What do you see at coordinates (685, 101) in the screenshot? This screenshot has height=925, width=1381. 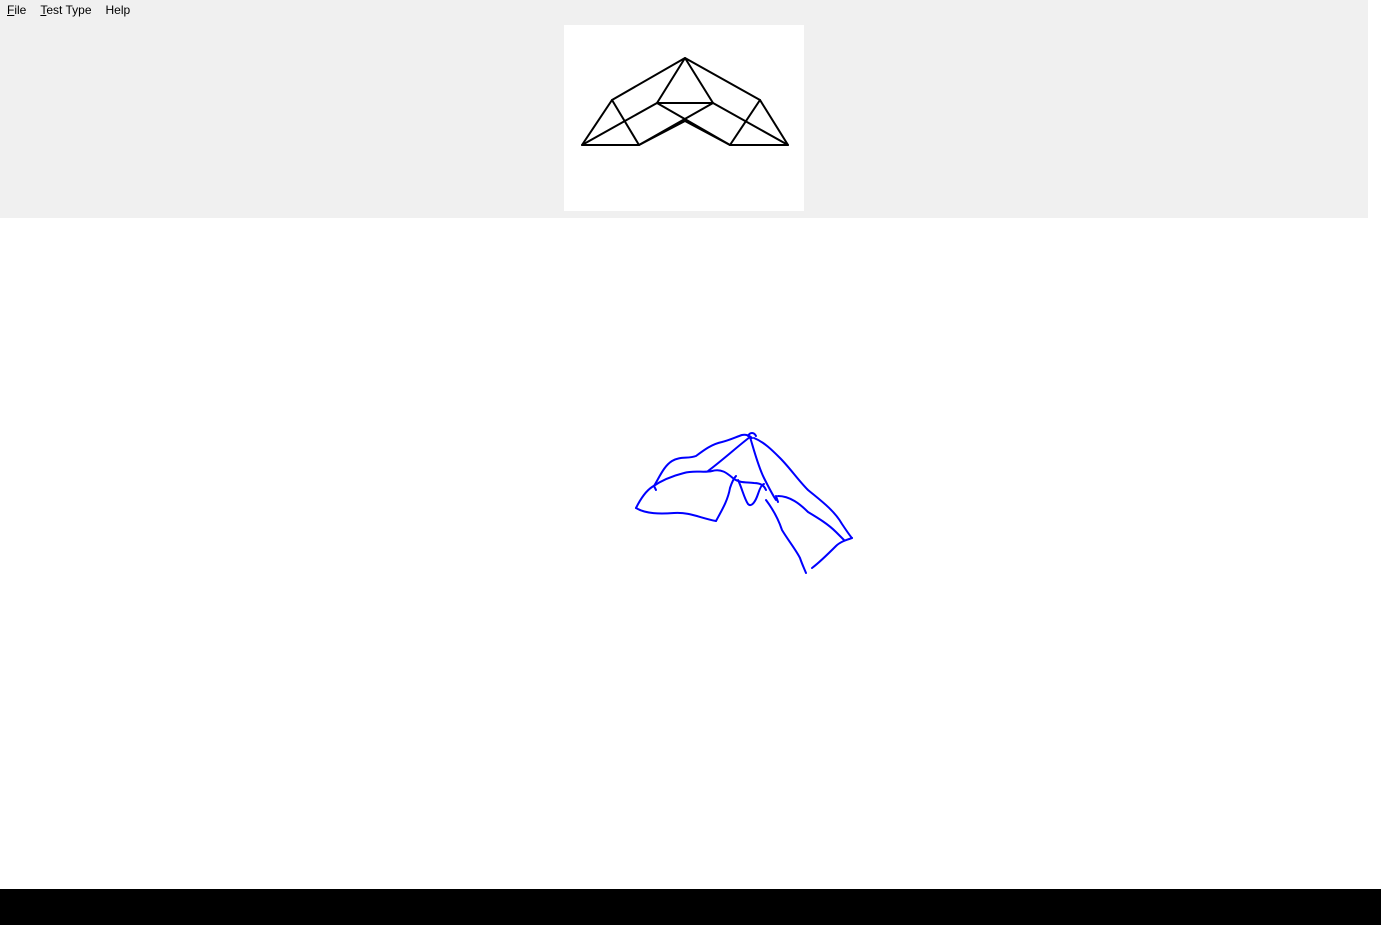 I see `target-figure` at bounding box center [685, 101].